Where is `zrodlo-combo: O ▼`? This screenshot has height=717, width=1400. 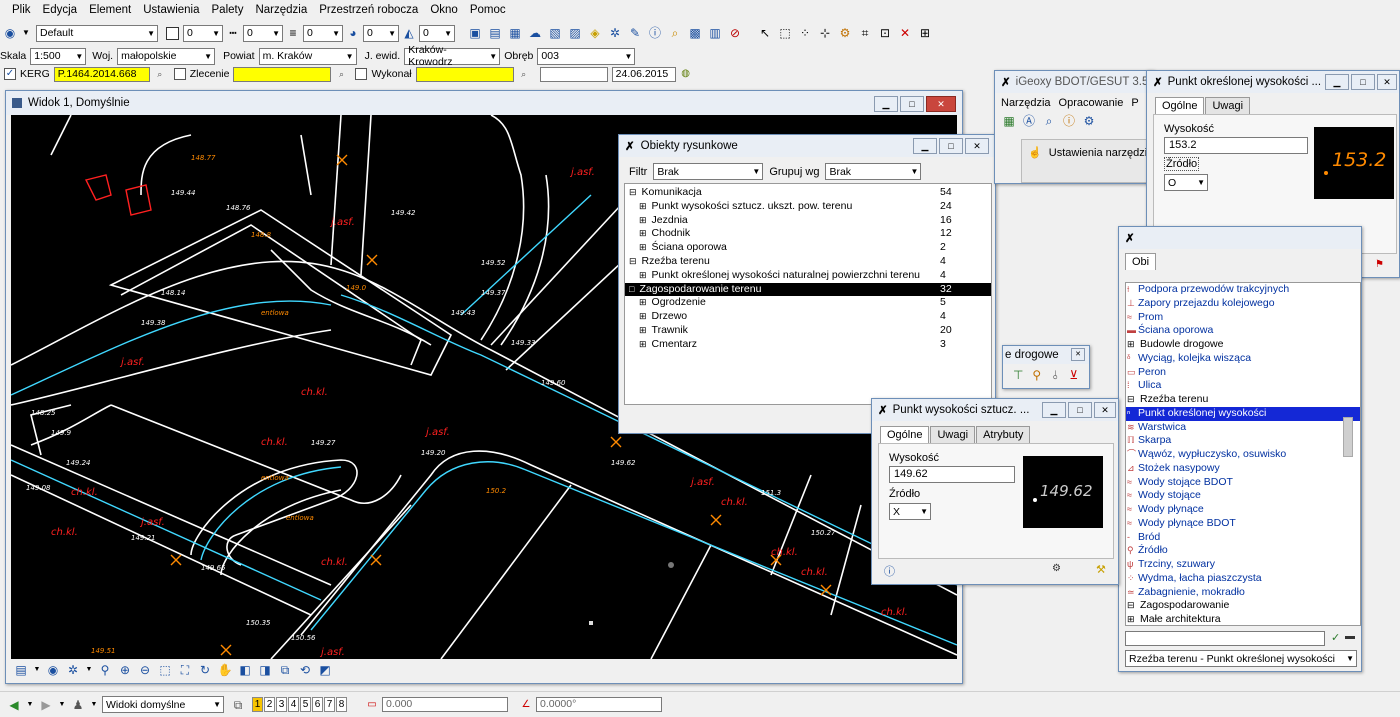 zrodlo-combo: O ▼ is located at coordinates (1186, 182).